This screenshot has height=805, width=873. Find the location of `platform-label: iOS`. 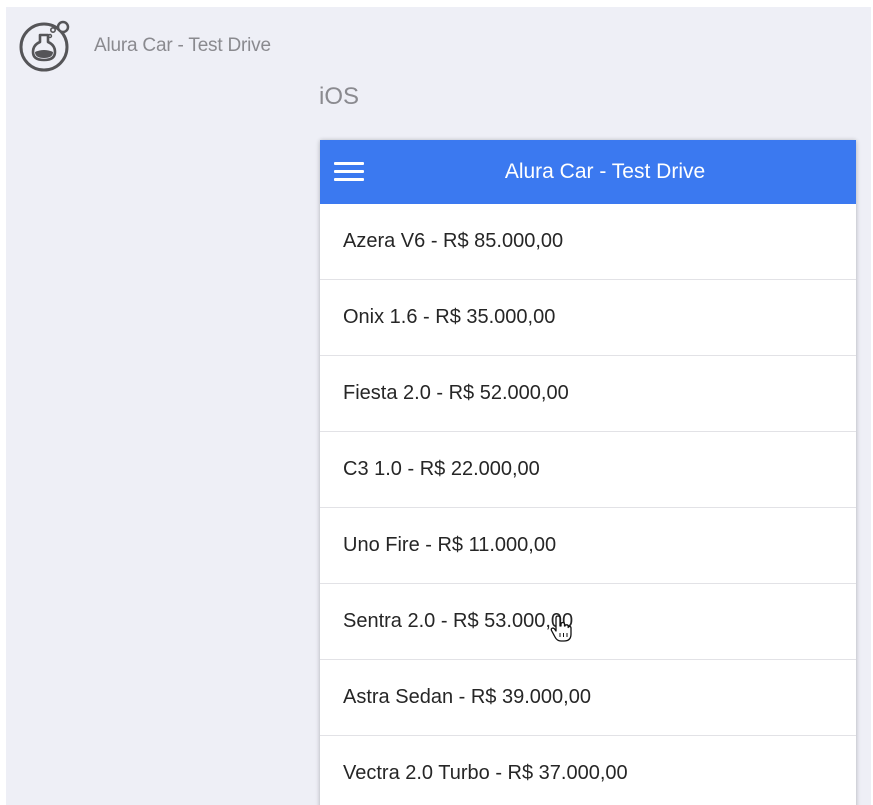

platform-label: iOS is located at coordinates (339, 96).